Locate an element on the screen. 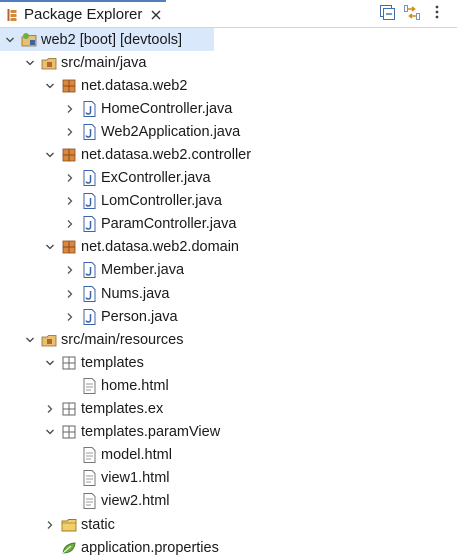  tree-item-label: Nums.java is located at coordinates (135, 293).